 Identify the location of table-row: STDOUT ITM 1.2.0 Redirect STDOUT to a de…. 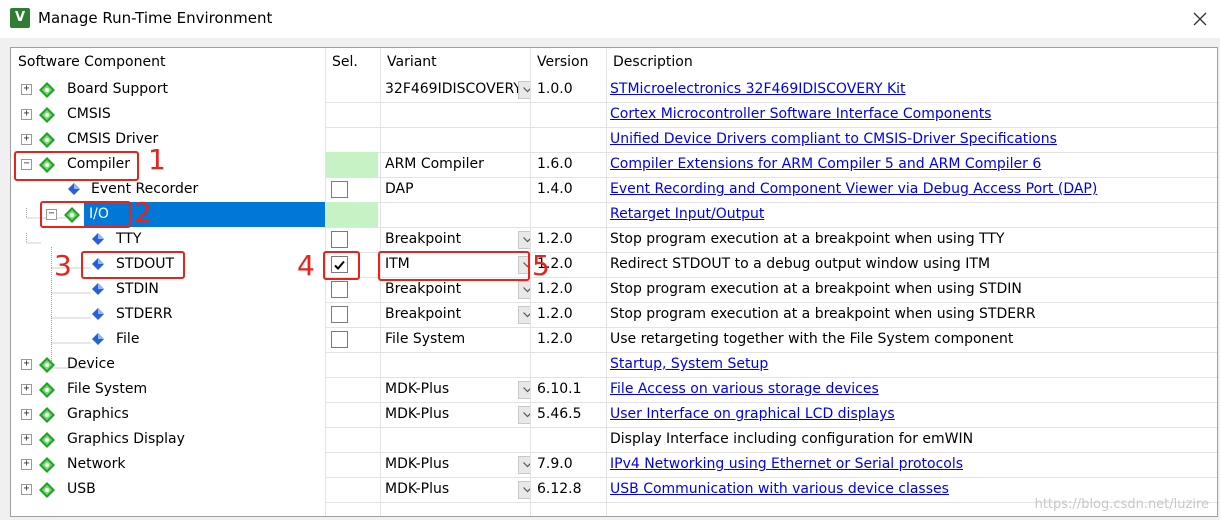
(614, 264).